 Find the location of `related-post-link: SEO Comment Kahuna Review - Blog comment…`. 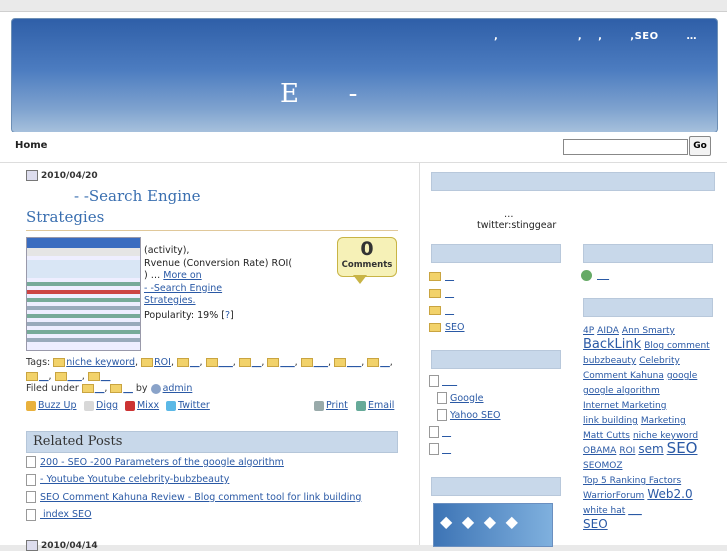

related-post-link: SEO Comment Kahuna Review - Blog comment… is located at coordinates (200, 497).